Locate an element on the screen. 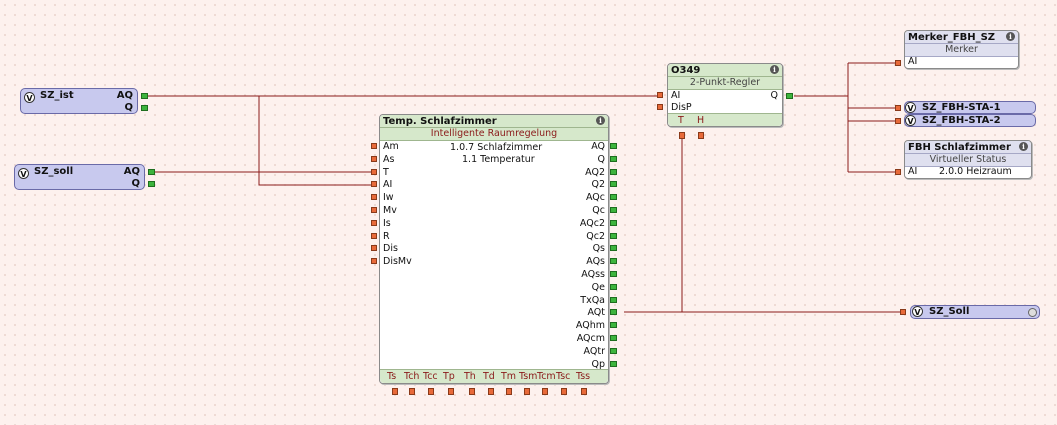  output-label: Qe is located at coordinates (598, 287).